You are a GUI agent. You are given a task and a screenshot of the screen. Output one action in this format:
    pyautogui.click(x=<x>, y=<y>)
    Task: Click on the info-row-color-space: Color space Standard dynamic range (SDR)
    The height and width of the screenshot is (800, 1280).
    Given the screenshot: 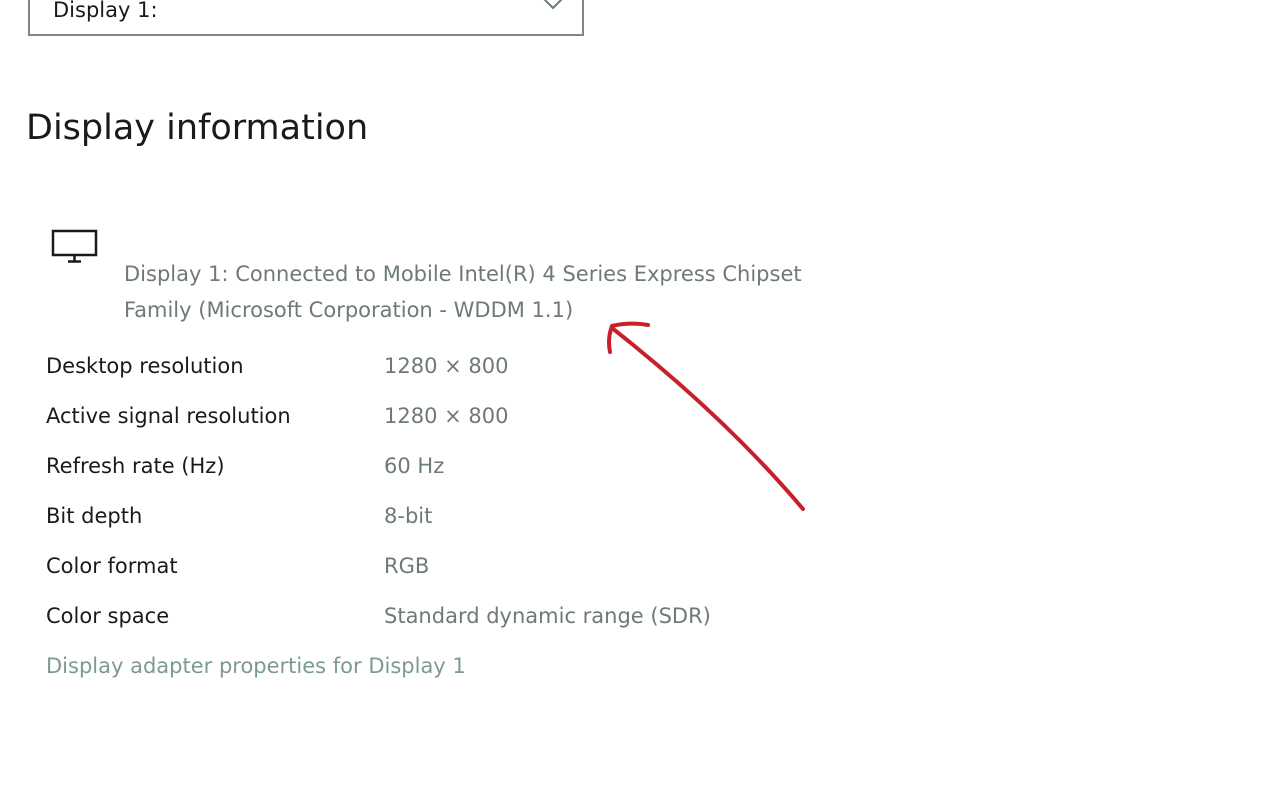 What is the action you would take?
    pyautogui.click(x=446, y=627)
    